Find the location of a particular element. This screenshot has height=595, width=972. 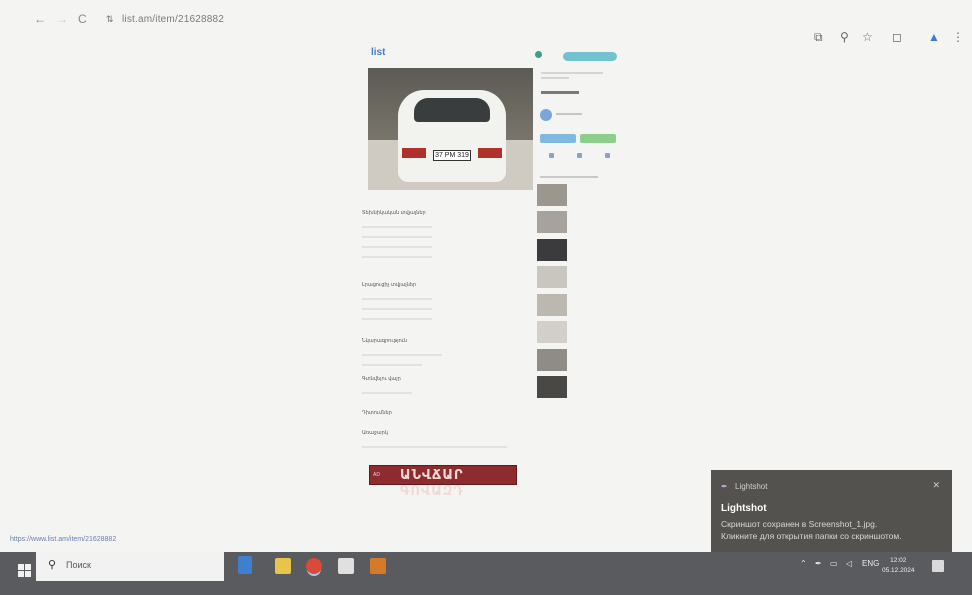

windows-taskbar: ⚲ Поиск ⌃ ✒ ▭ ◁ ENG 12:02 05.12.2024 is located at coordinates (486, 573).